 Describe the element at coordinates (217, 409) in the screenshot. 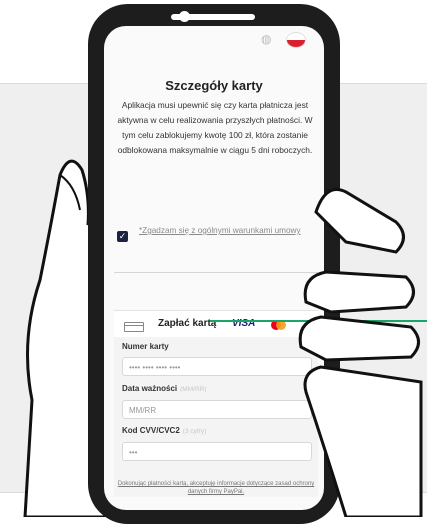

I see `expiry-input: MM/RR` at that location.